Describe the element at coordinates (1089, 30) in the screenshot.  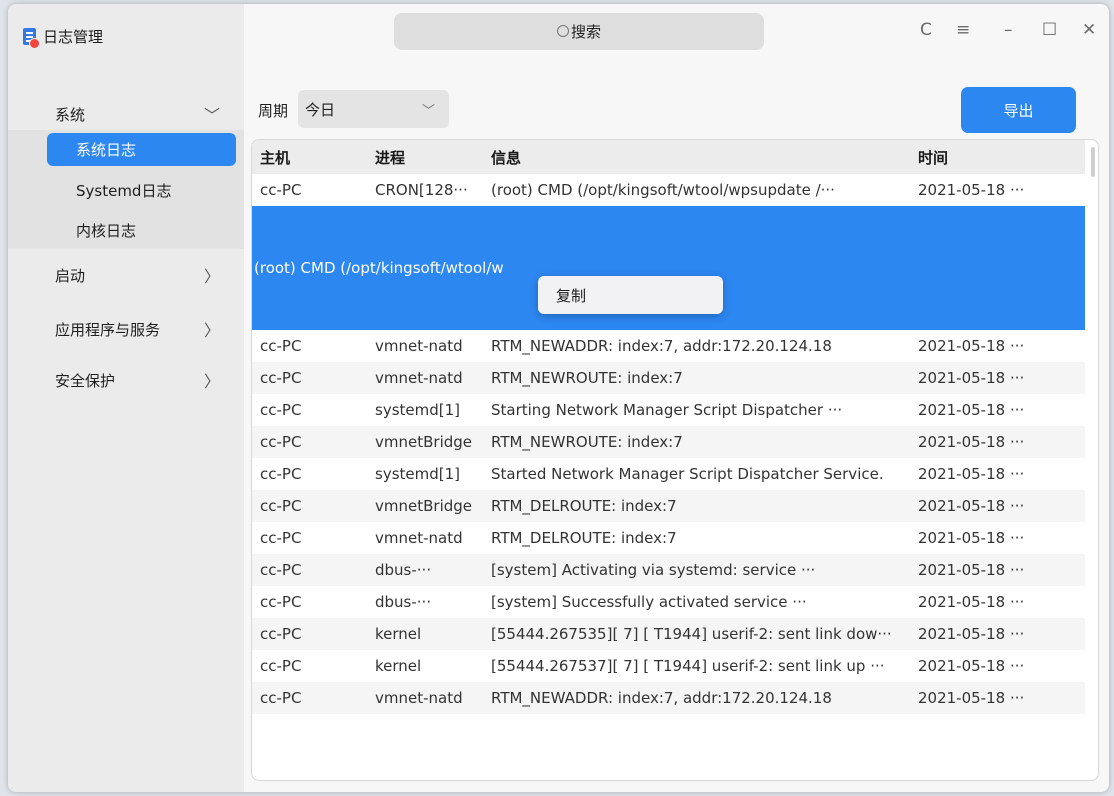
I see `close-icon: ✕` at that location.